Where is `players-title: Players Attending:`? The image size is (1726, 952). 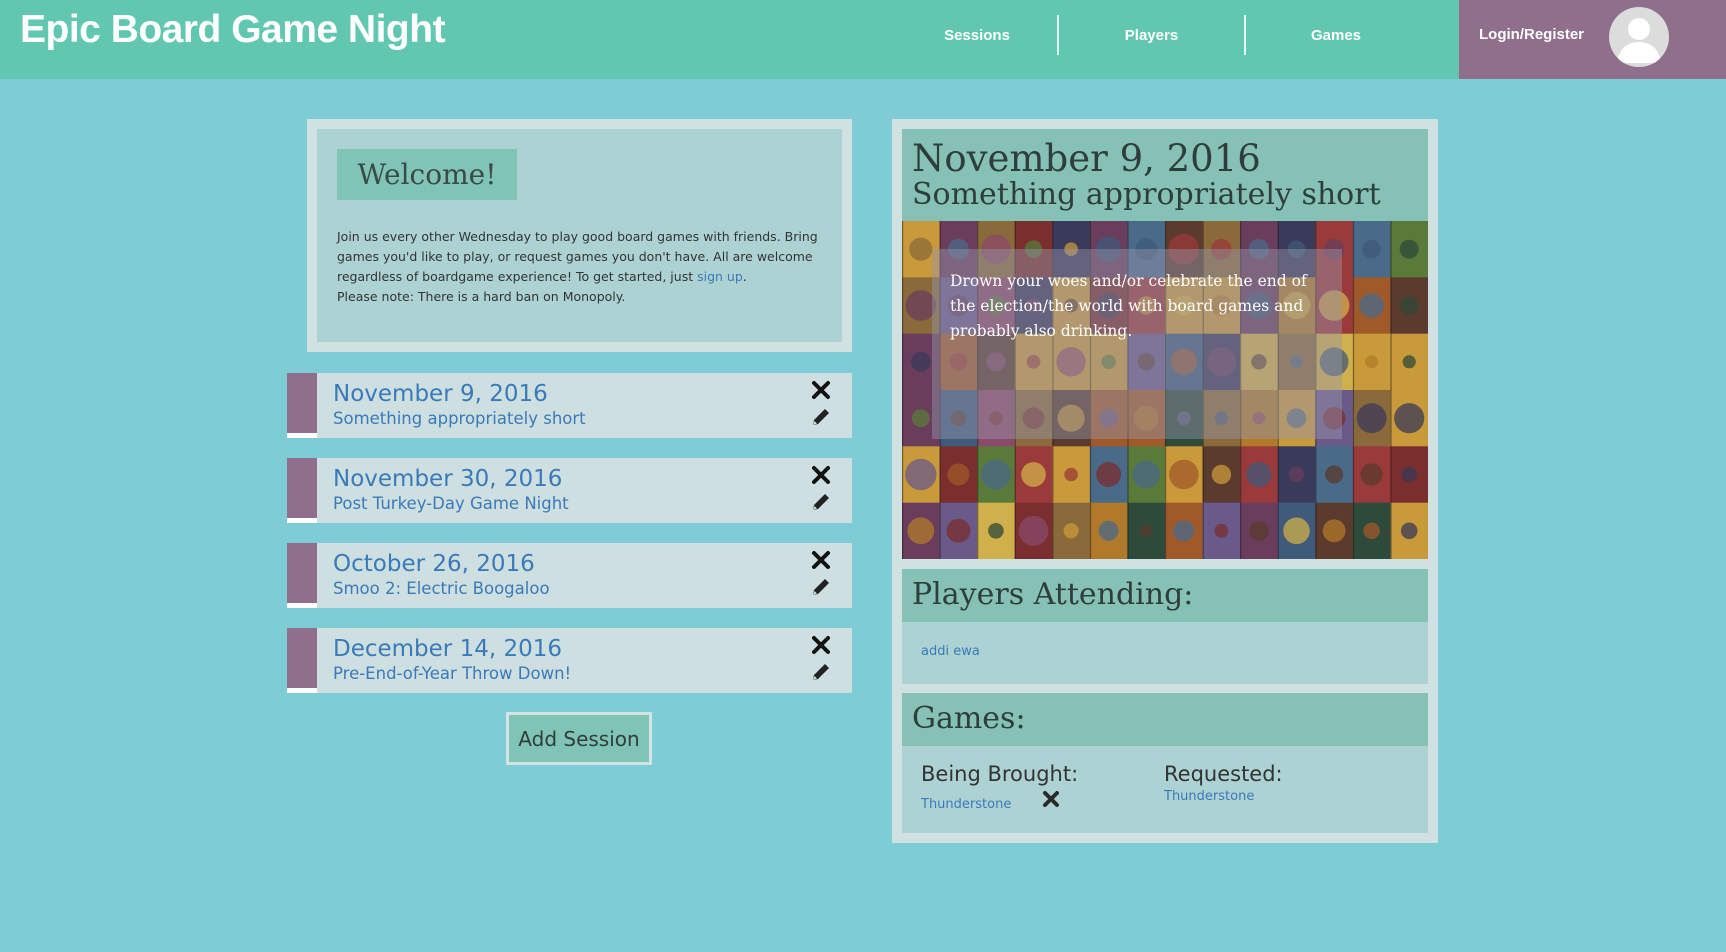 players-title: Players Attending: is located at coordinates (1053, 594).